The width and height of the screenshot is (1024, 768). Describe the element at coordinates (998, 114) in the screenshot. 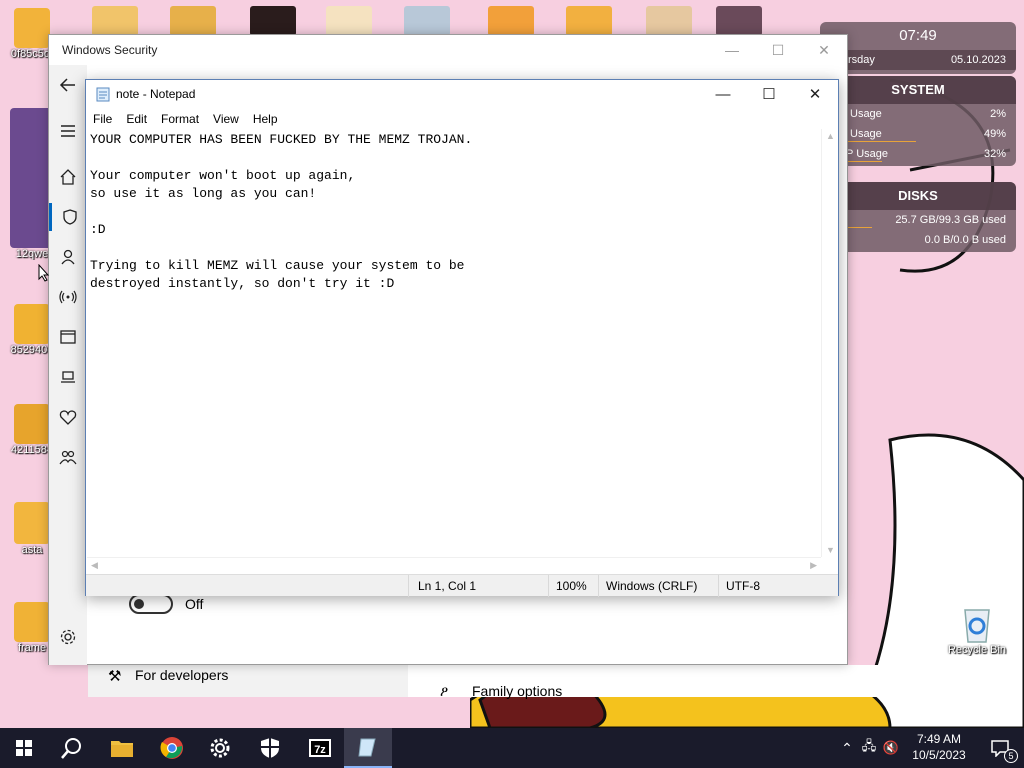

I see `system-row-value: 2%` at that location.